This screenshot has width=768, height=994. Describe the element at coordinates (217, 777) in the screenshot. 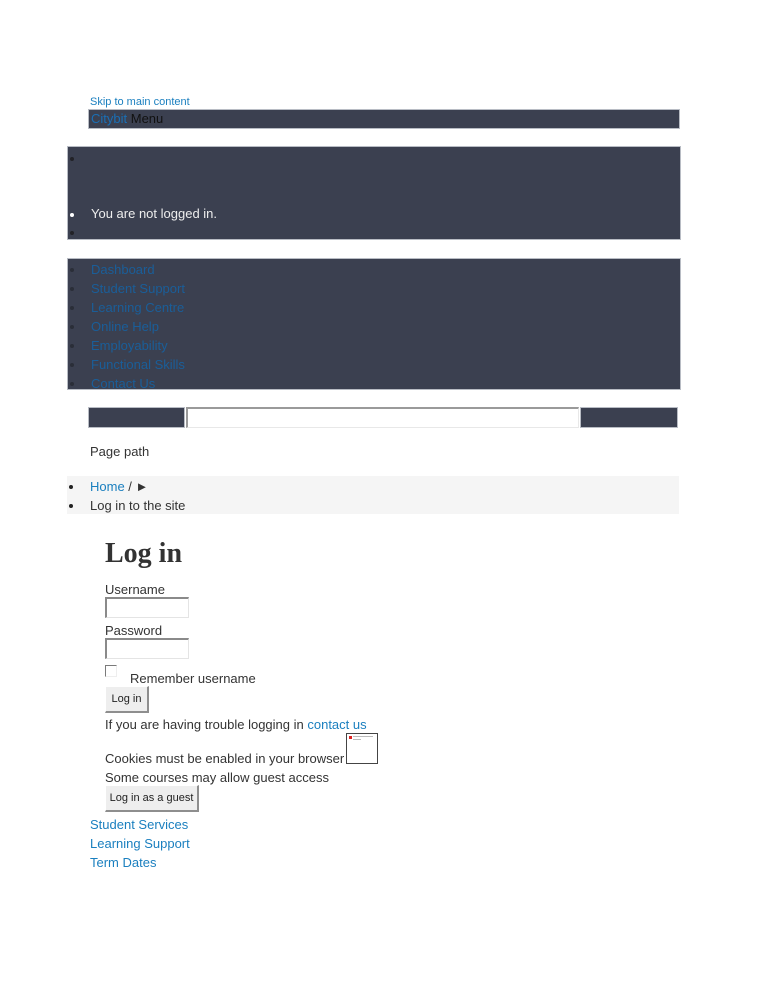

I see `guest-access-notice: Some courses may allow guest access` at that location.